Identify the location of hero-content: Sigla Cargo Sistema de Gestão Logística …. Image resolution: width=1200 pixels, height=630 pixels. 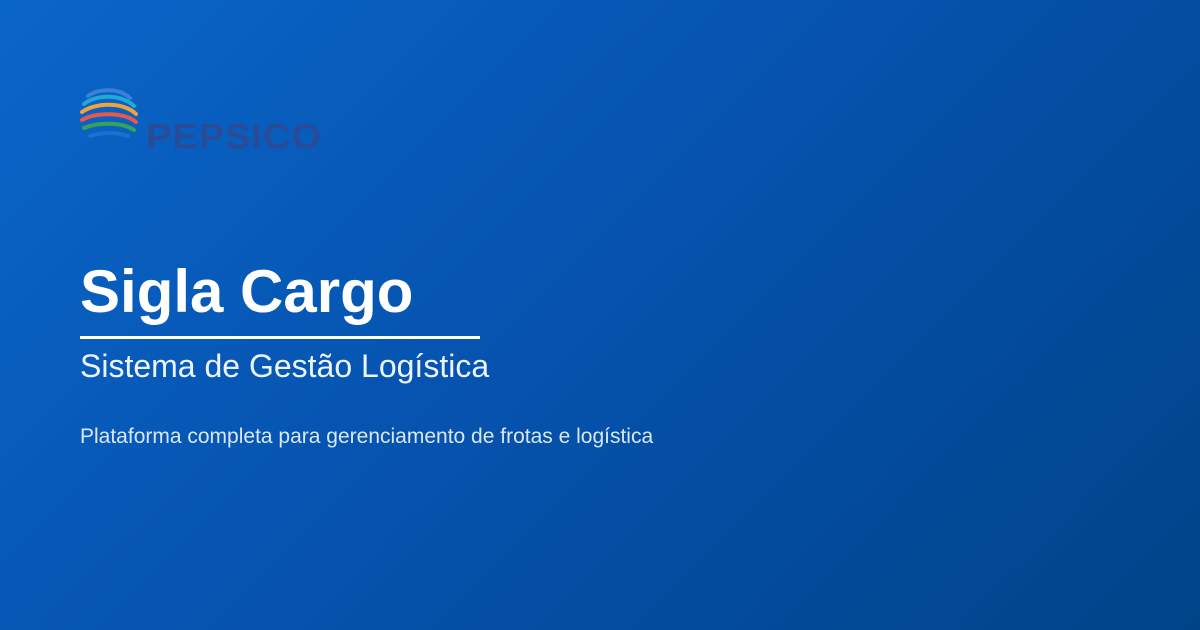
(366, 355).